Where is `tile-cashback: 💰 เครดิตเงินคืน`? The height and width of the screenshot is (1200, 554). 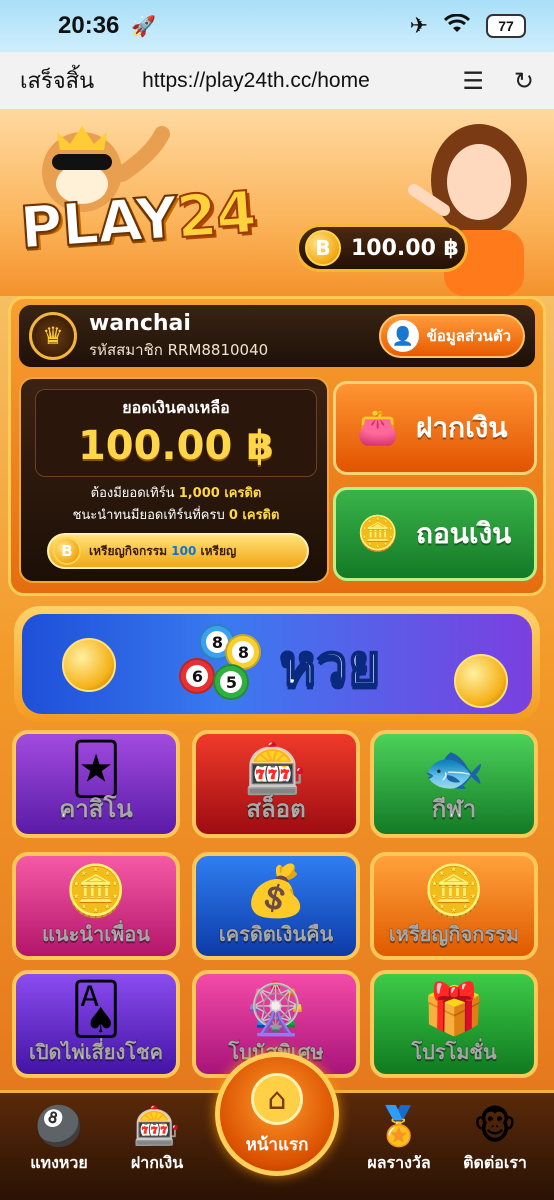
tile-cashback: 💰 เครดิตเงินคืน is located at coordinates (276, 906).